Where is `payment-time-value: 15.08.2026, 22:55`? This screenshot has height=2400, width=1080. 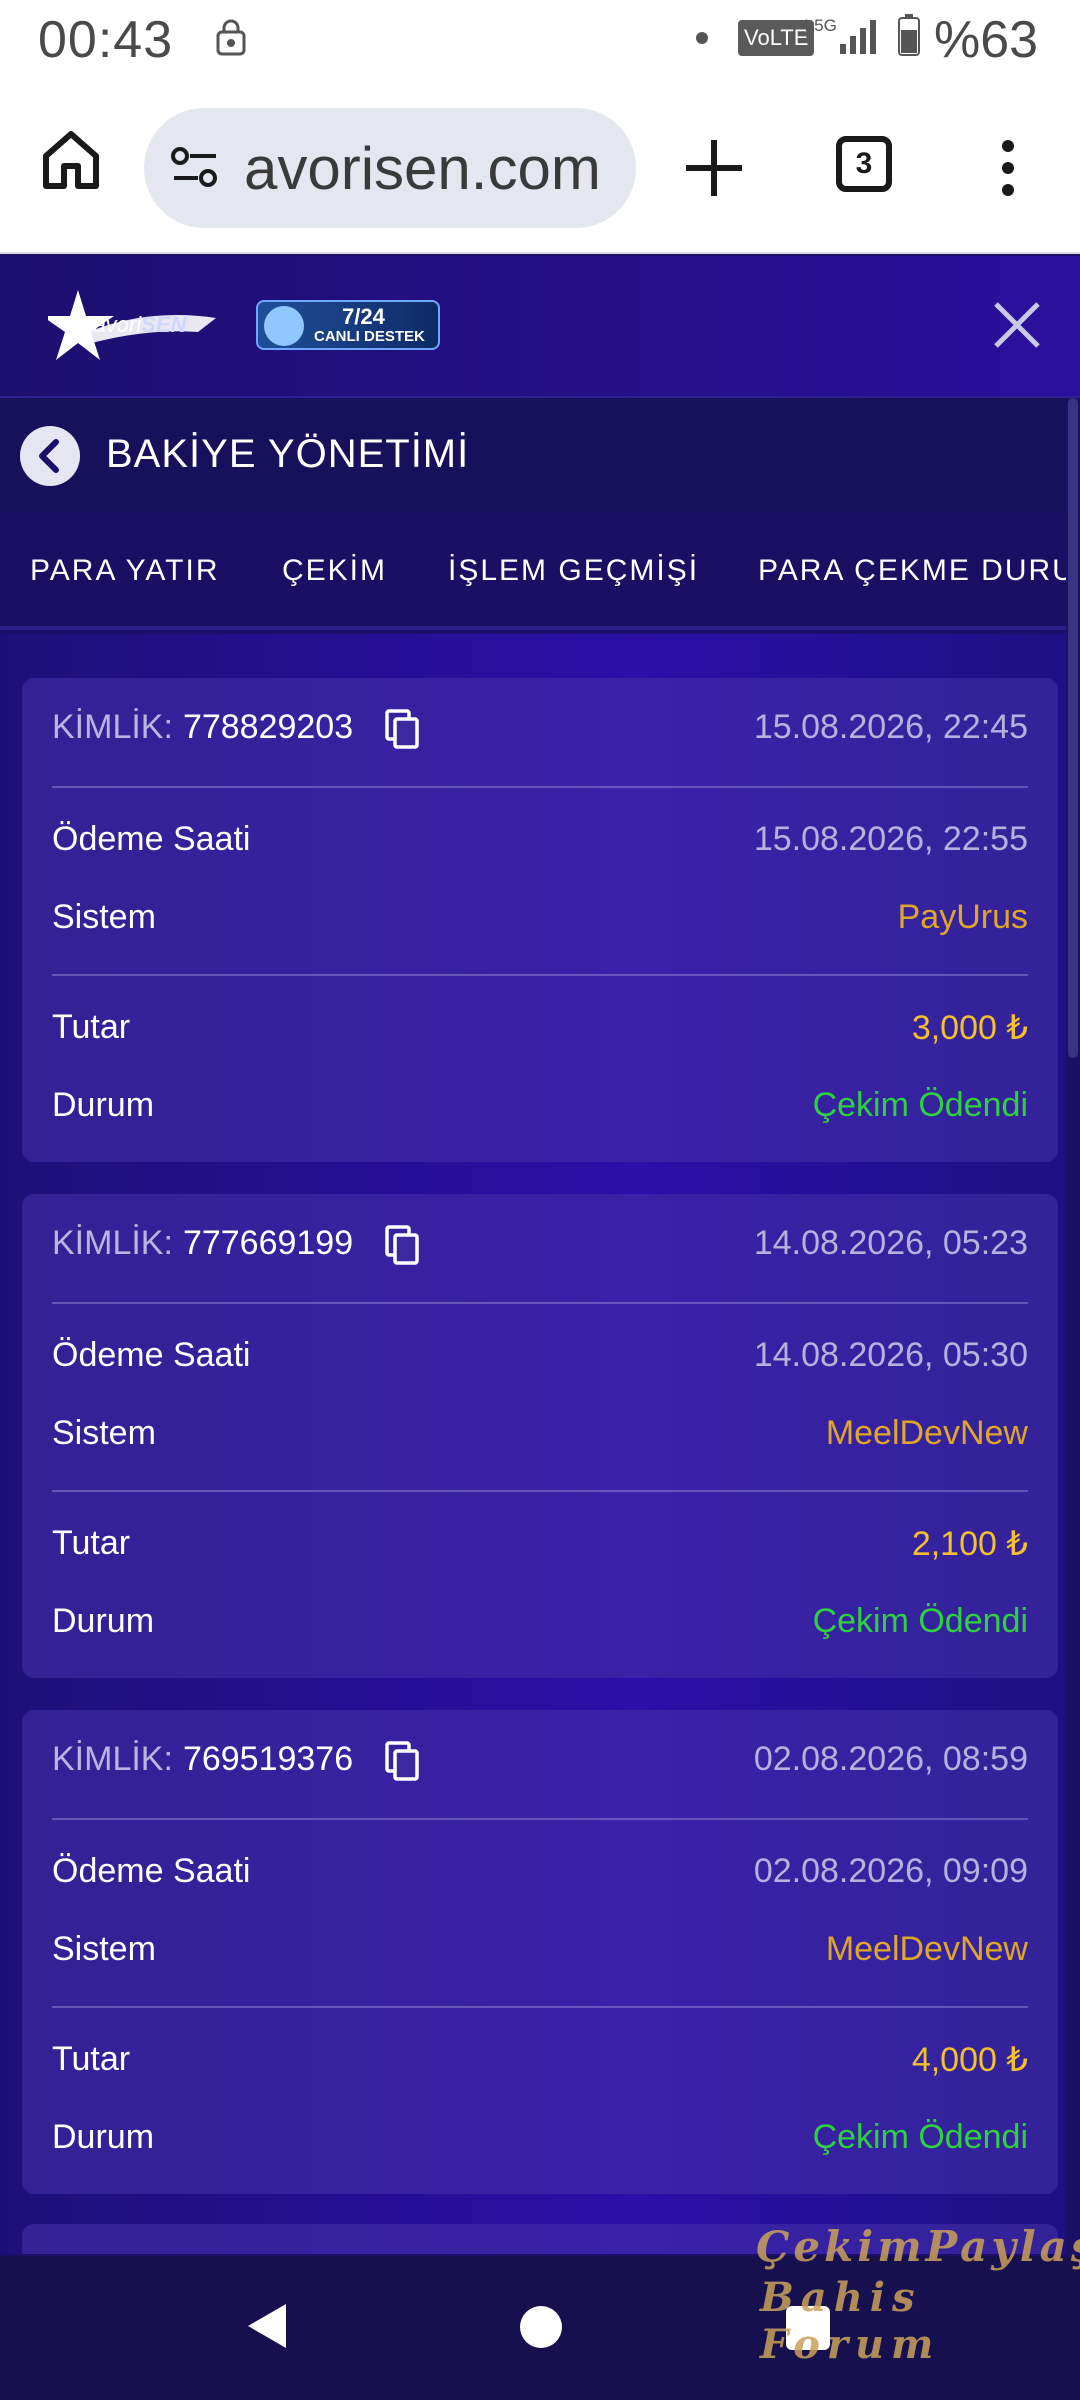 payment-time-value: 15.08.2026, 22:55 is located at coordinates (890, 839).